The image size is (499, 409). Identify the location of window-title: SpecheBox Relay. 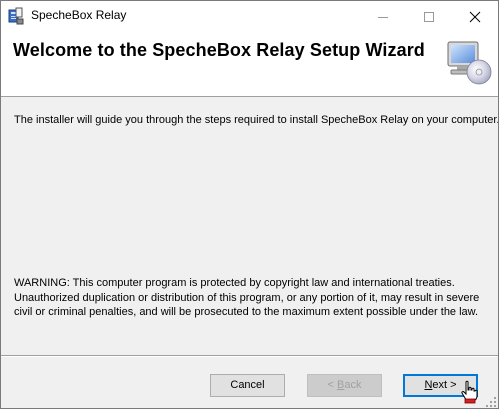
(79, 15).